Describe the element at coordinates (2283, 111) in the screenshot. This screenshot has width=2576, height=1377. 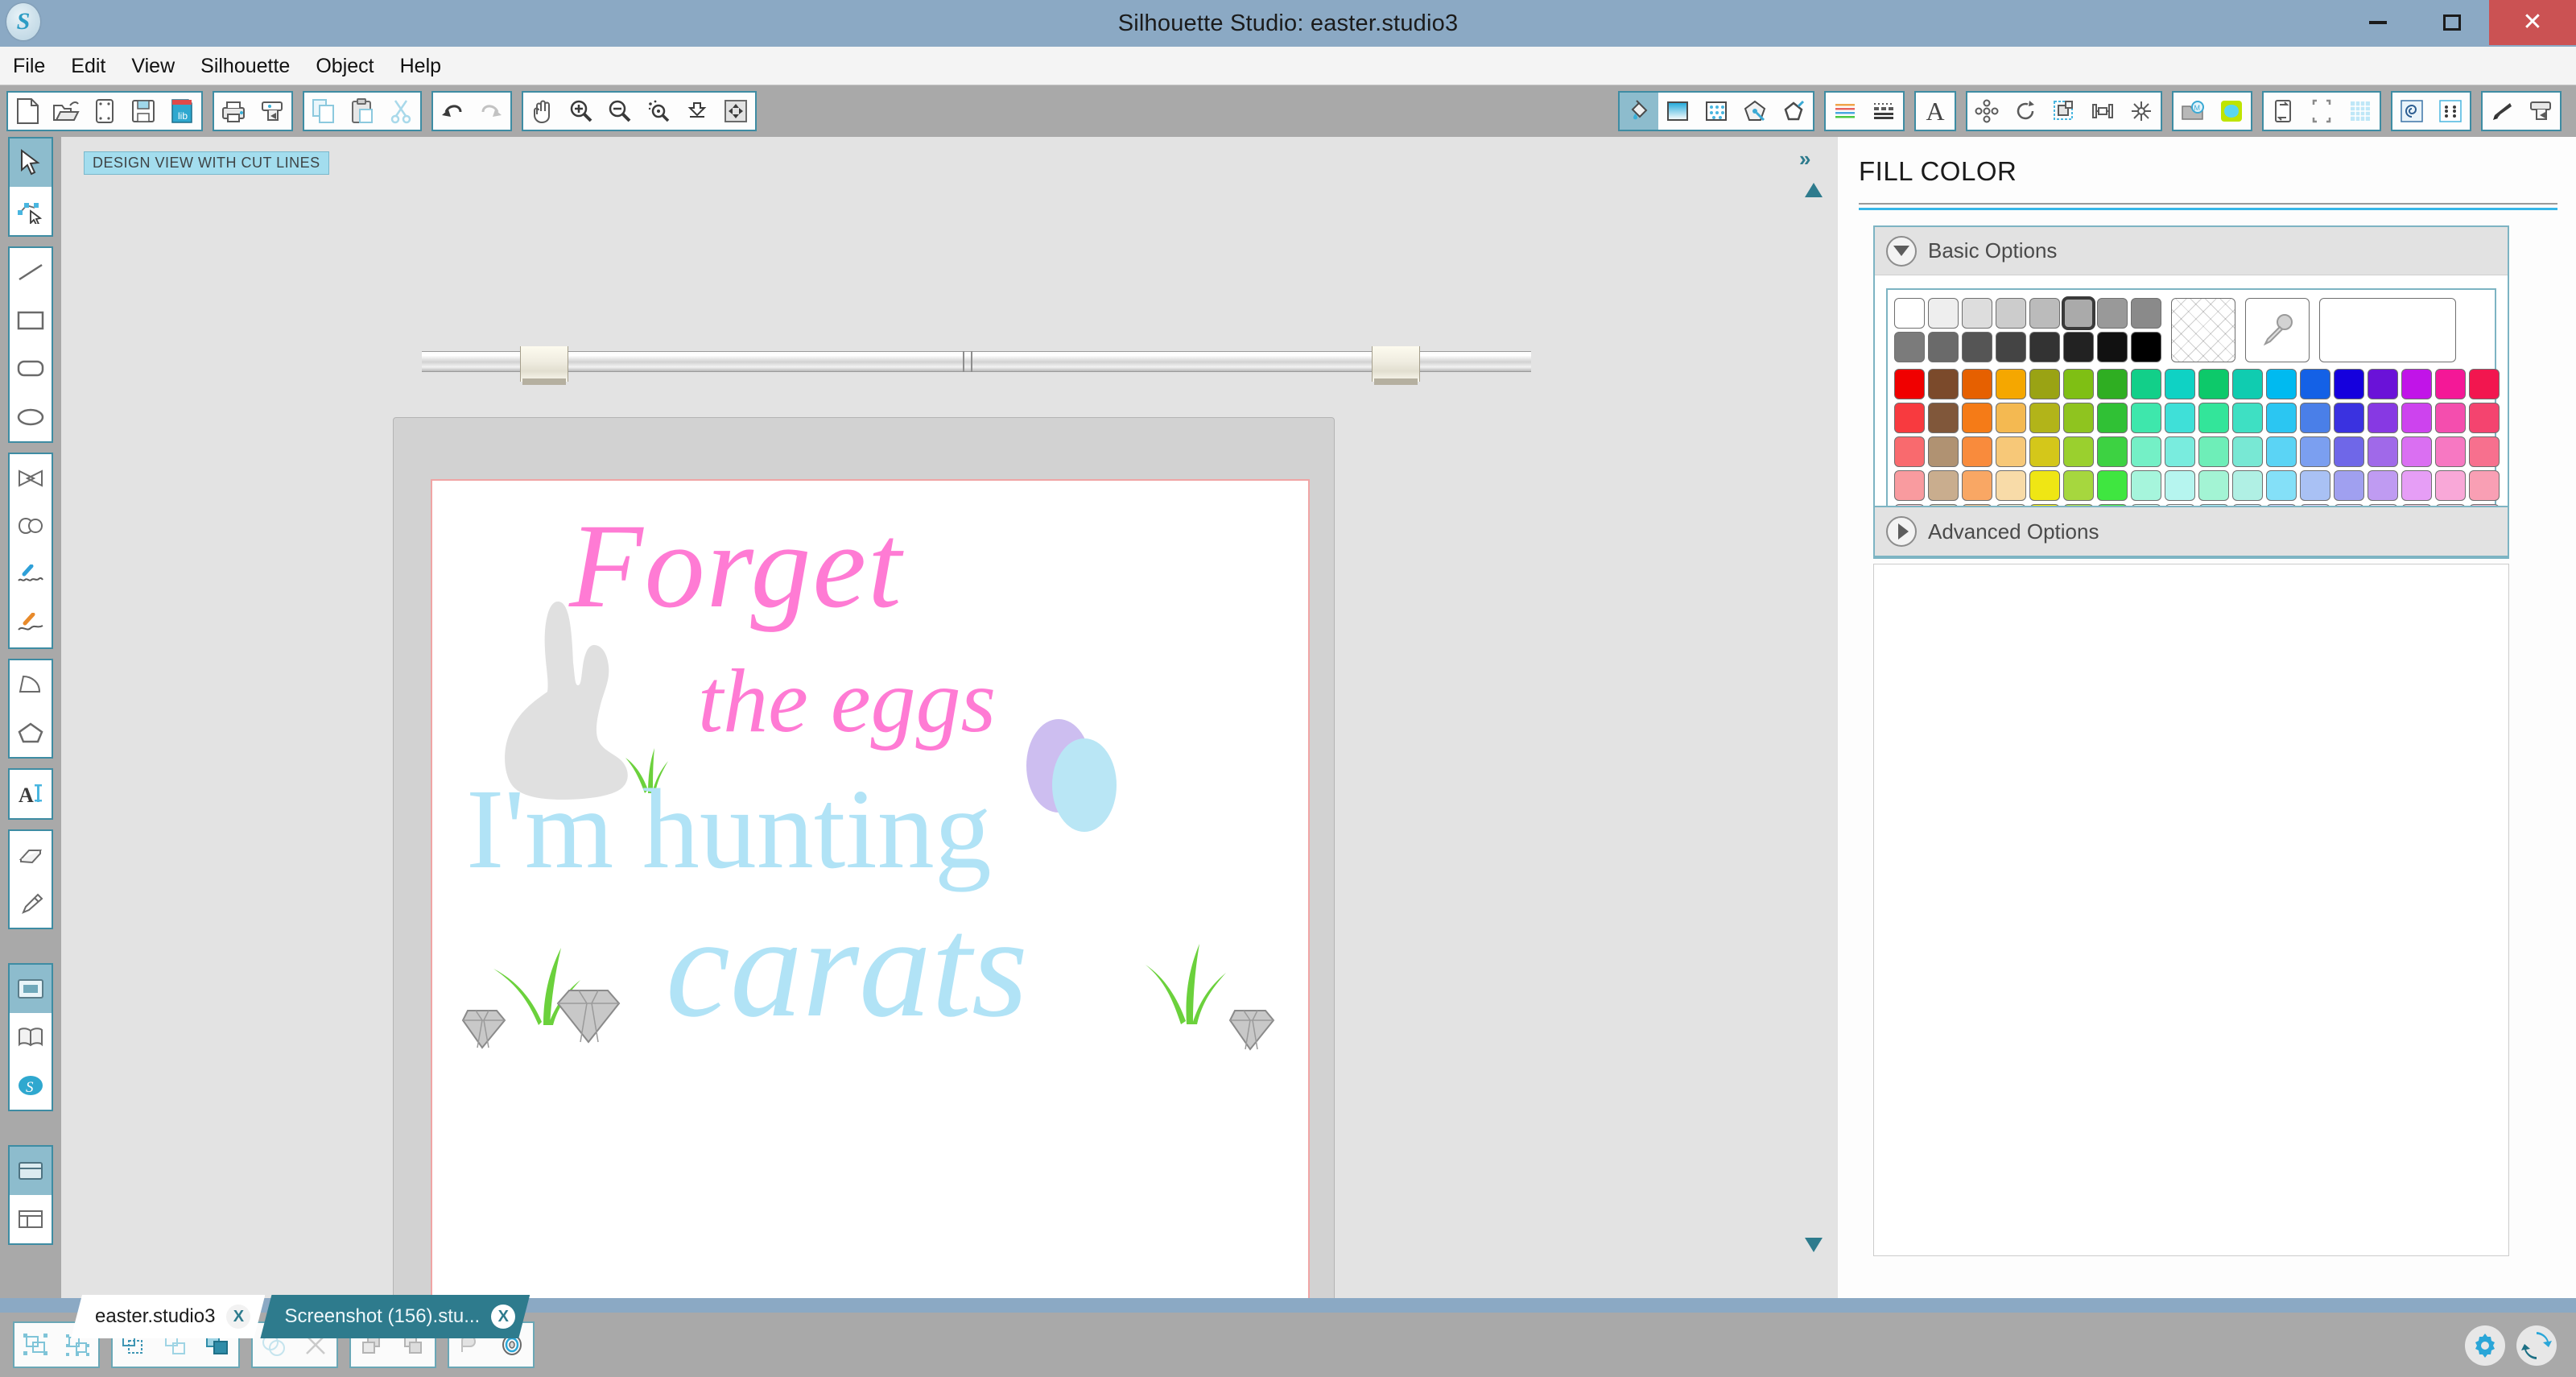
I see `page-setup-icon` at that location.